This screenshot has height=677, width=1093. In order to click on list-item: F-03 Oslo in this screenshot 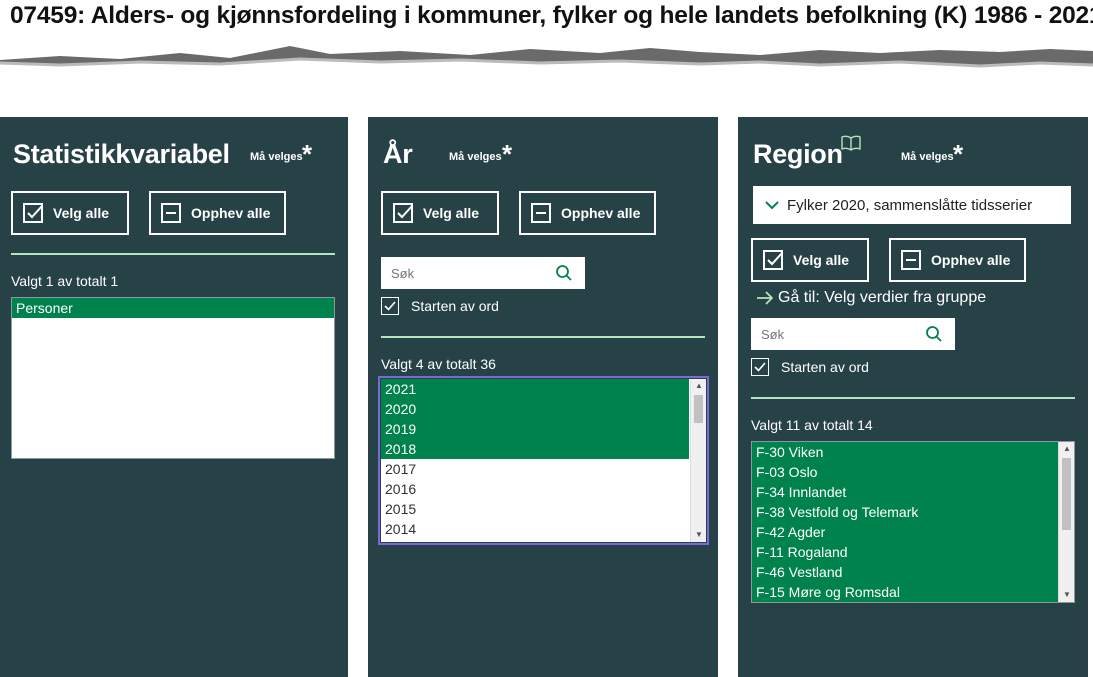, I will do `click(905, 472)`.